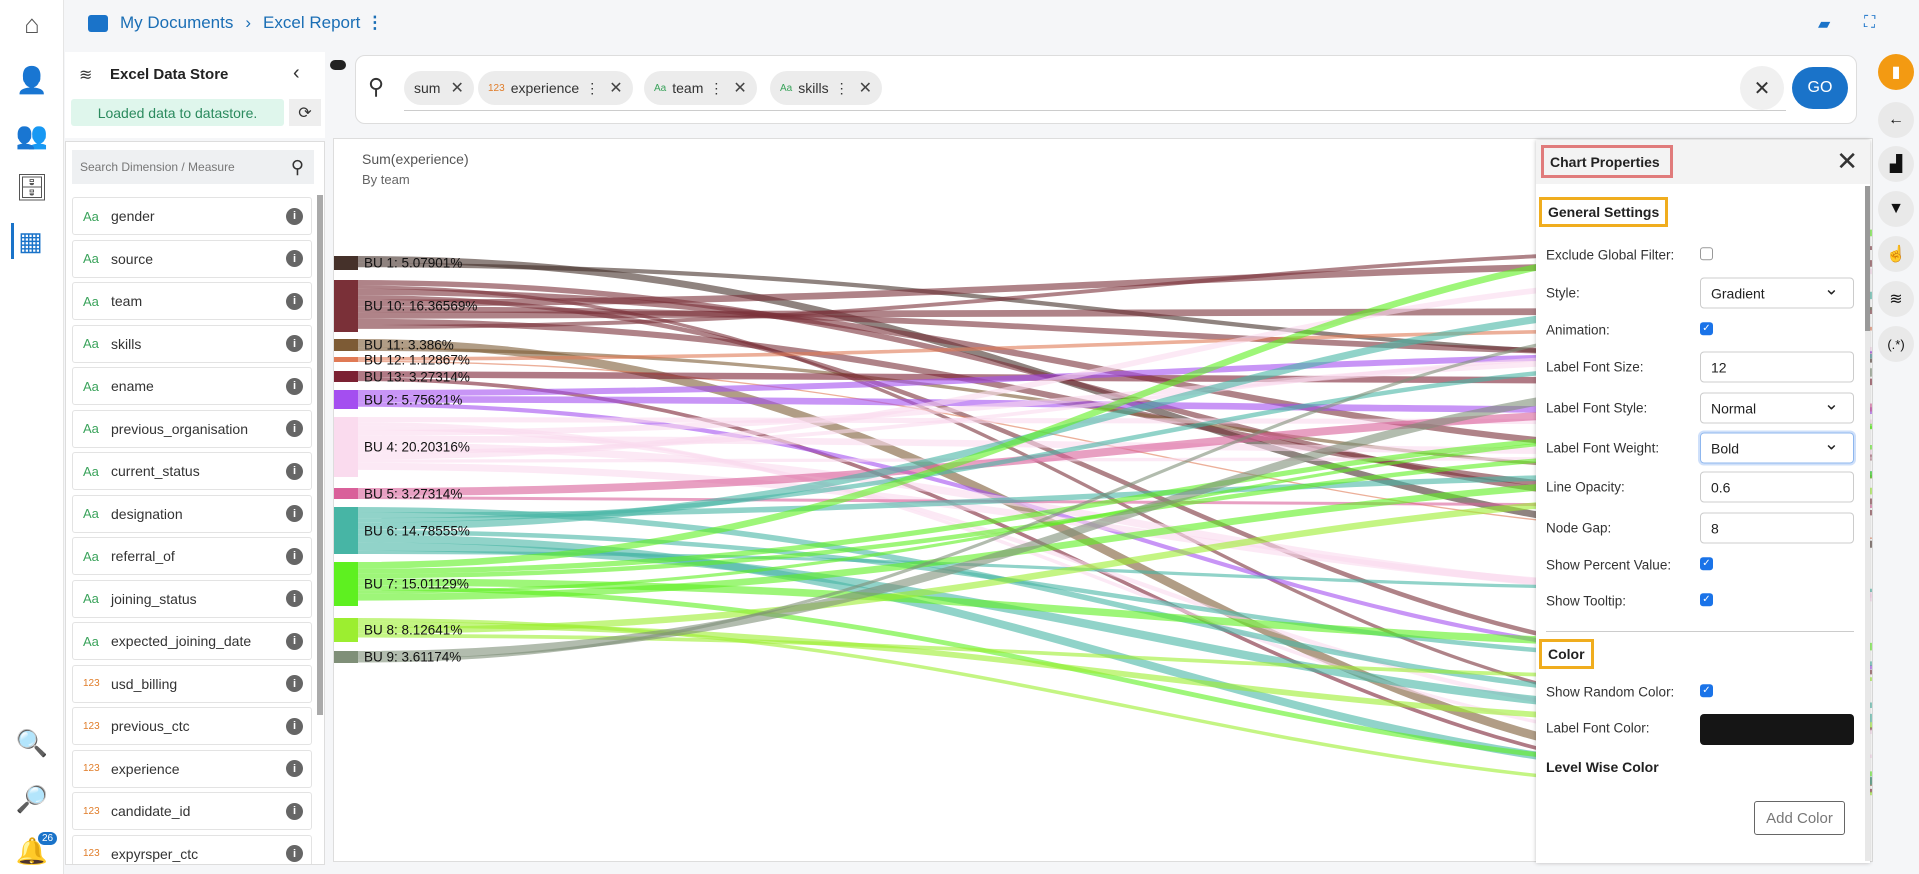 The height and width of the screenshot is (874, 1919). What do you see at coordinates (1896, 120) in the screenshot?
I see `back-arrow-icon: ←` at bounding box center [1896, 120].